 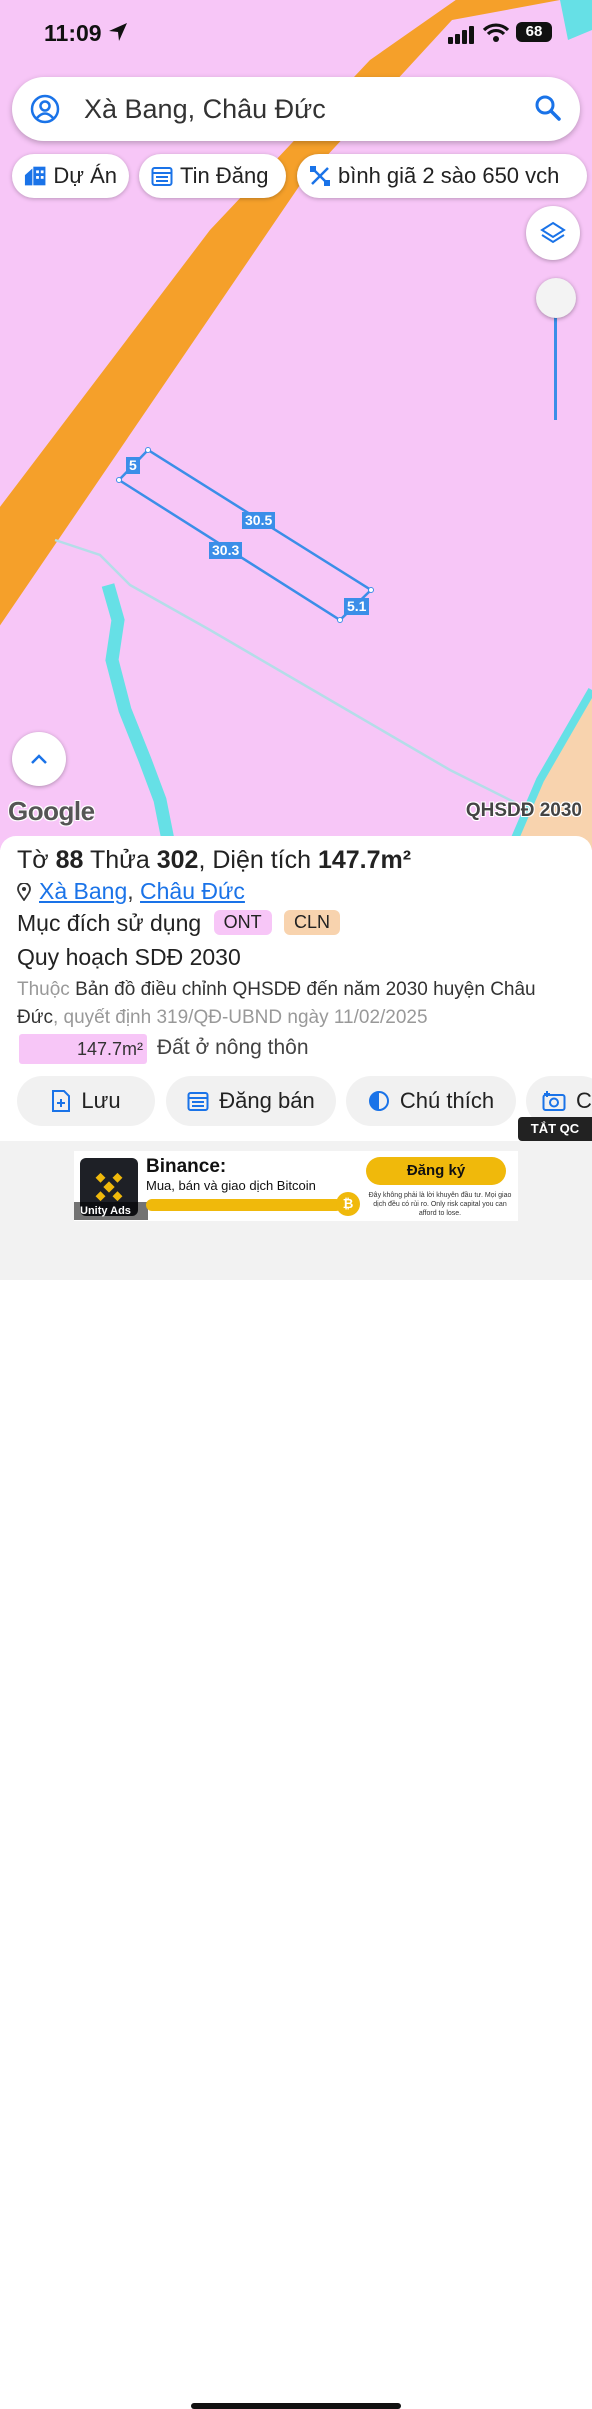 I want to click on thua-value: 302, so click(x=177, y=860).